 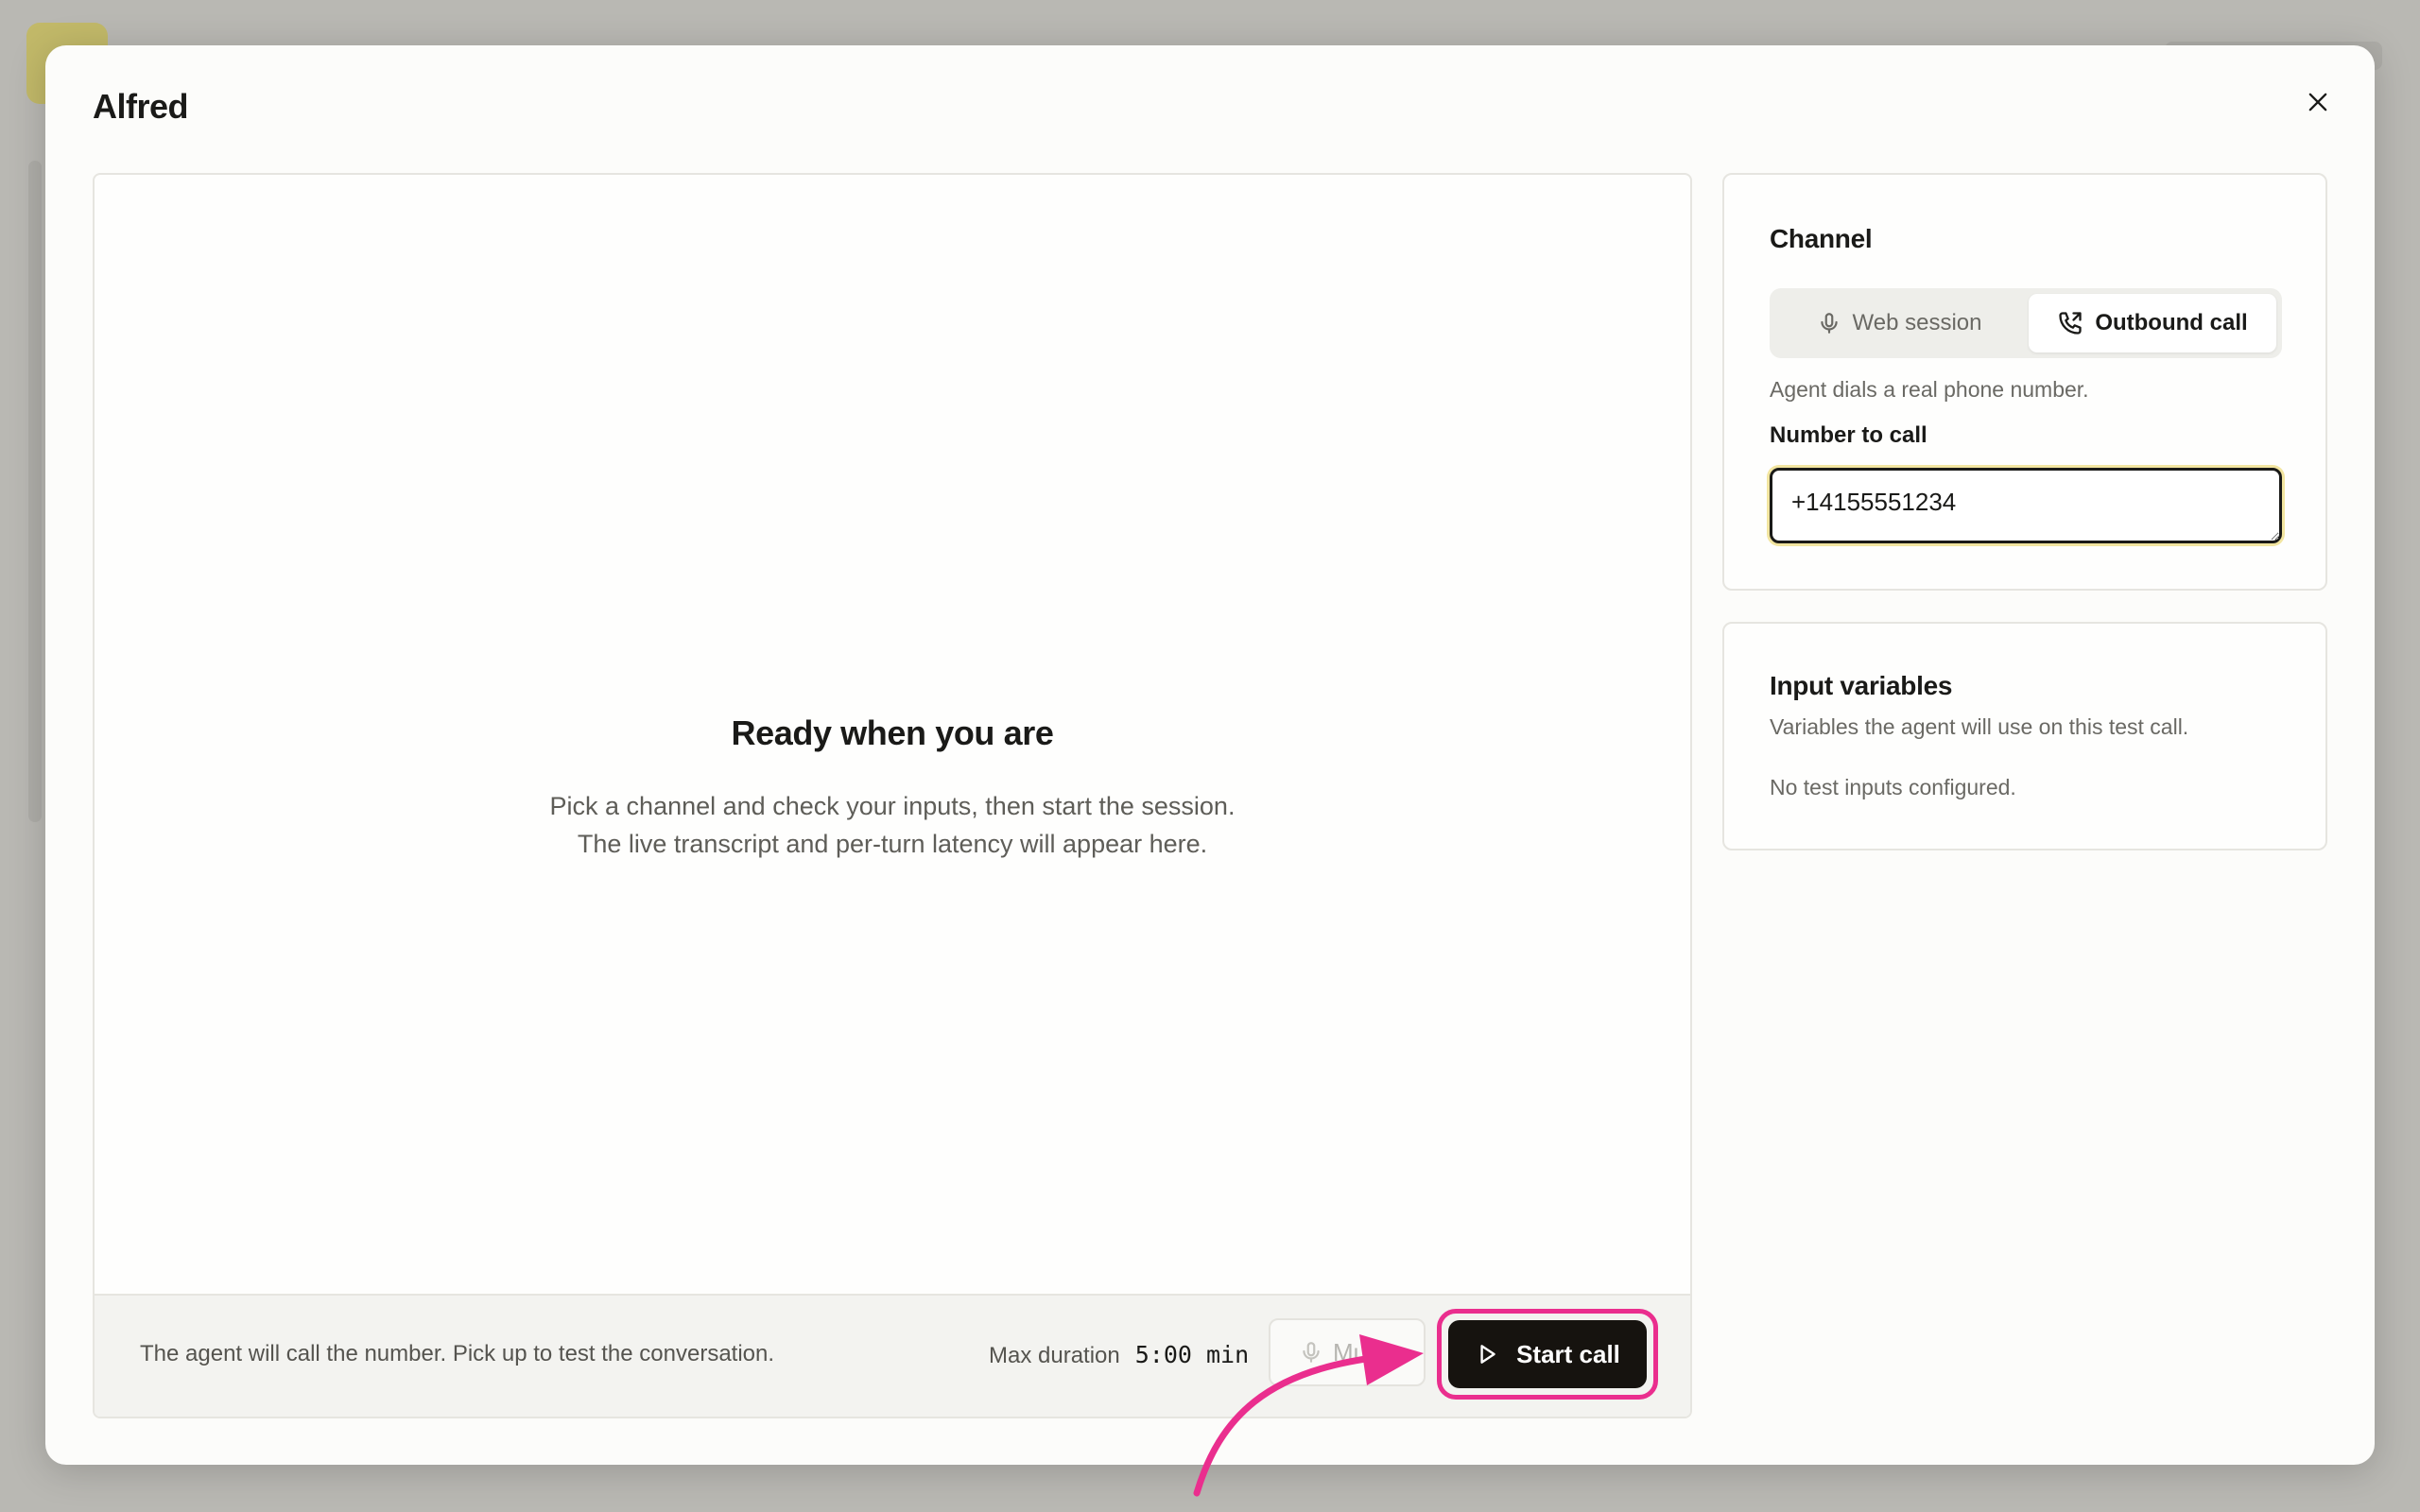 I want to click on close-button, so click(x=2318, y=102).